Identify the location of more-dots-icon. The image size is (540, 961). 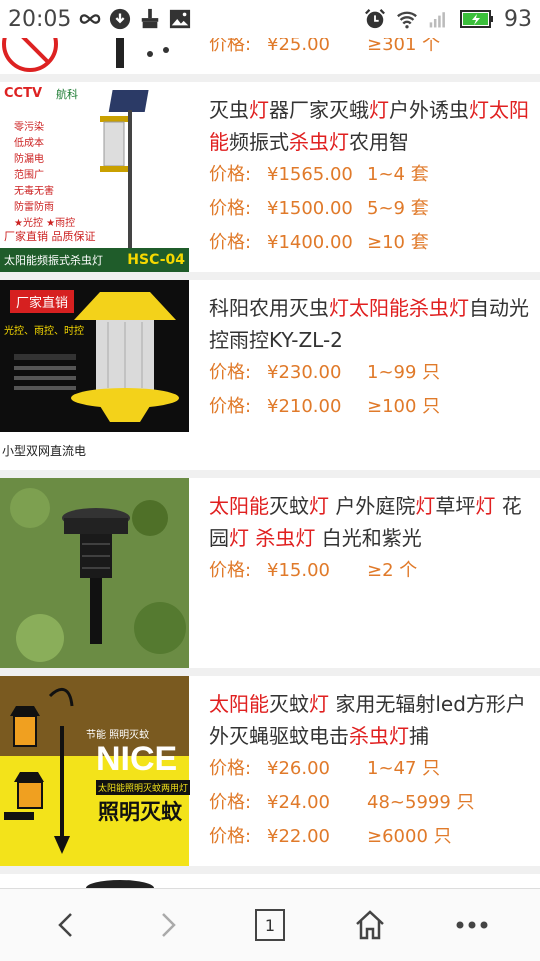
(472, 925).